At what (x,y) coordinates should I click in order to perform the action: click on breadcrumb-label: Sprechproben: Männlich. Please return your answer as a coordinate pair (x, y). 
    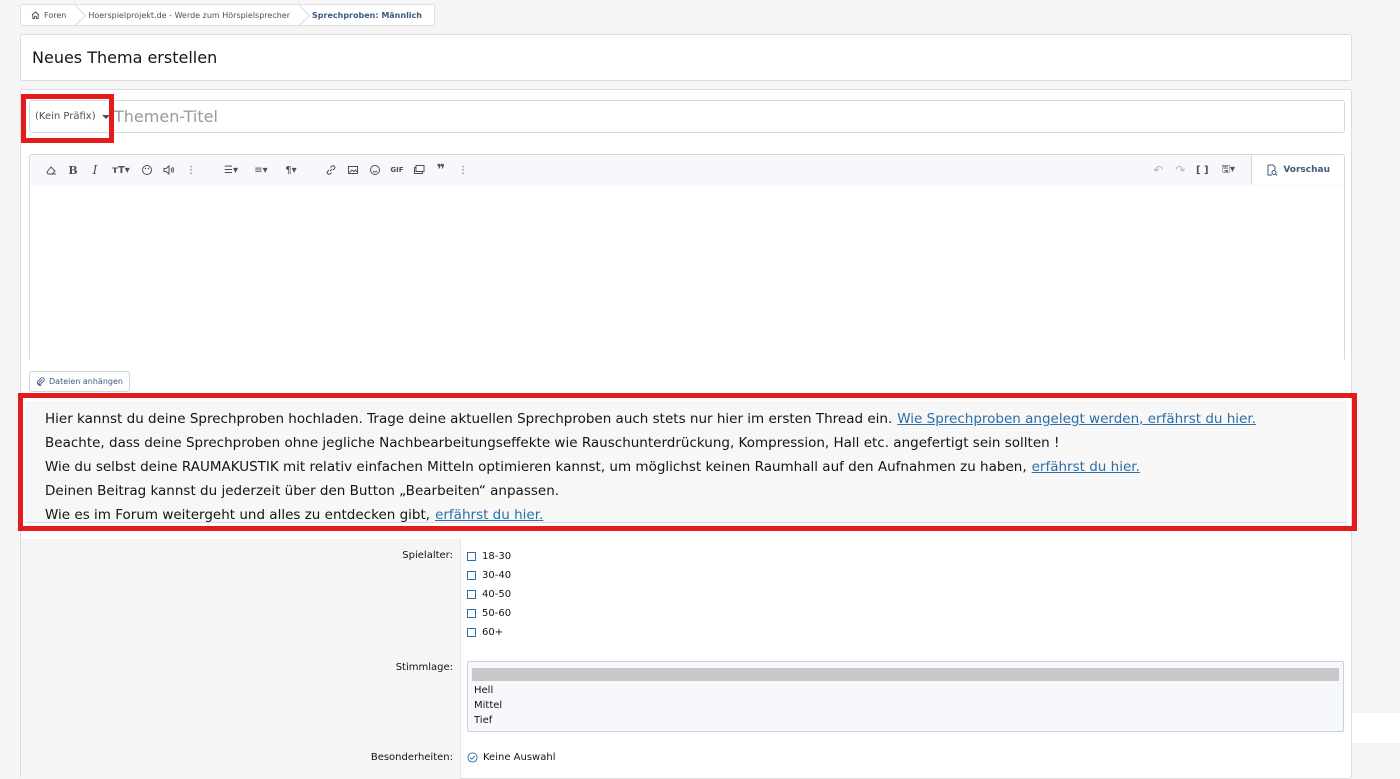
    Looking at the image, I should click on (367, 15).